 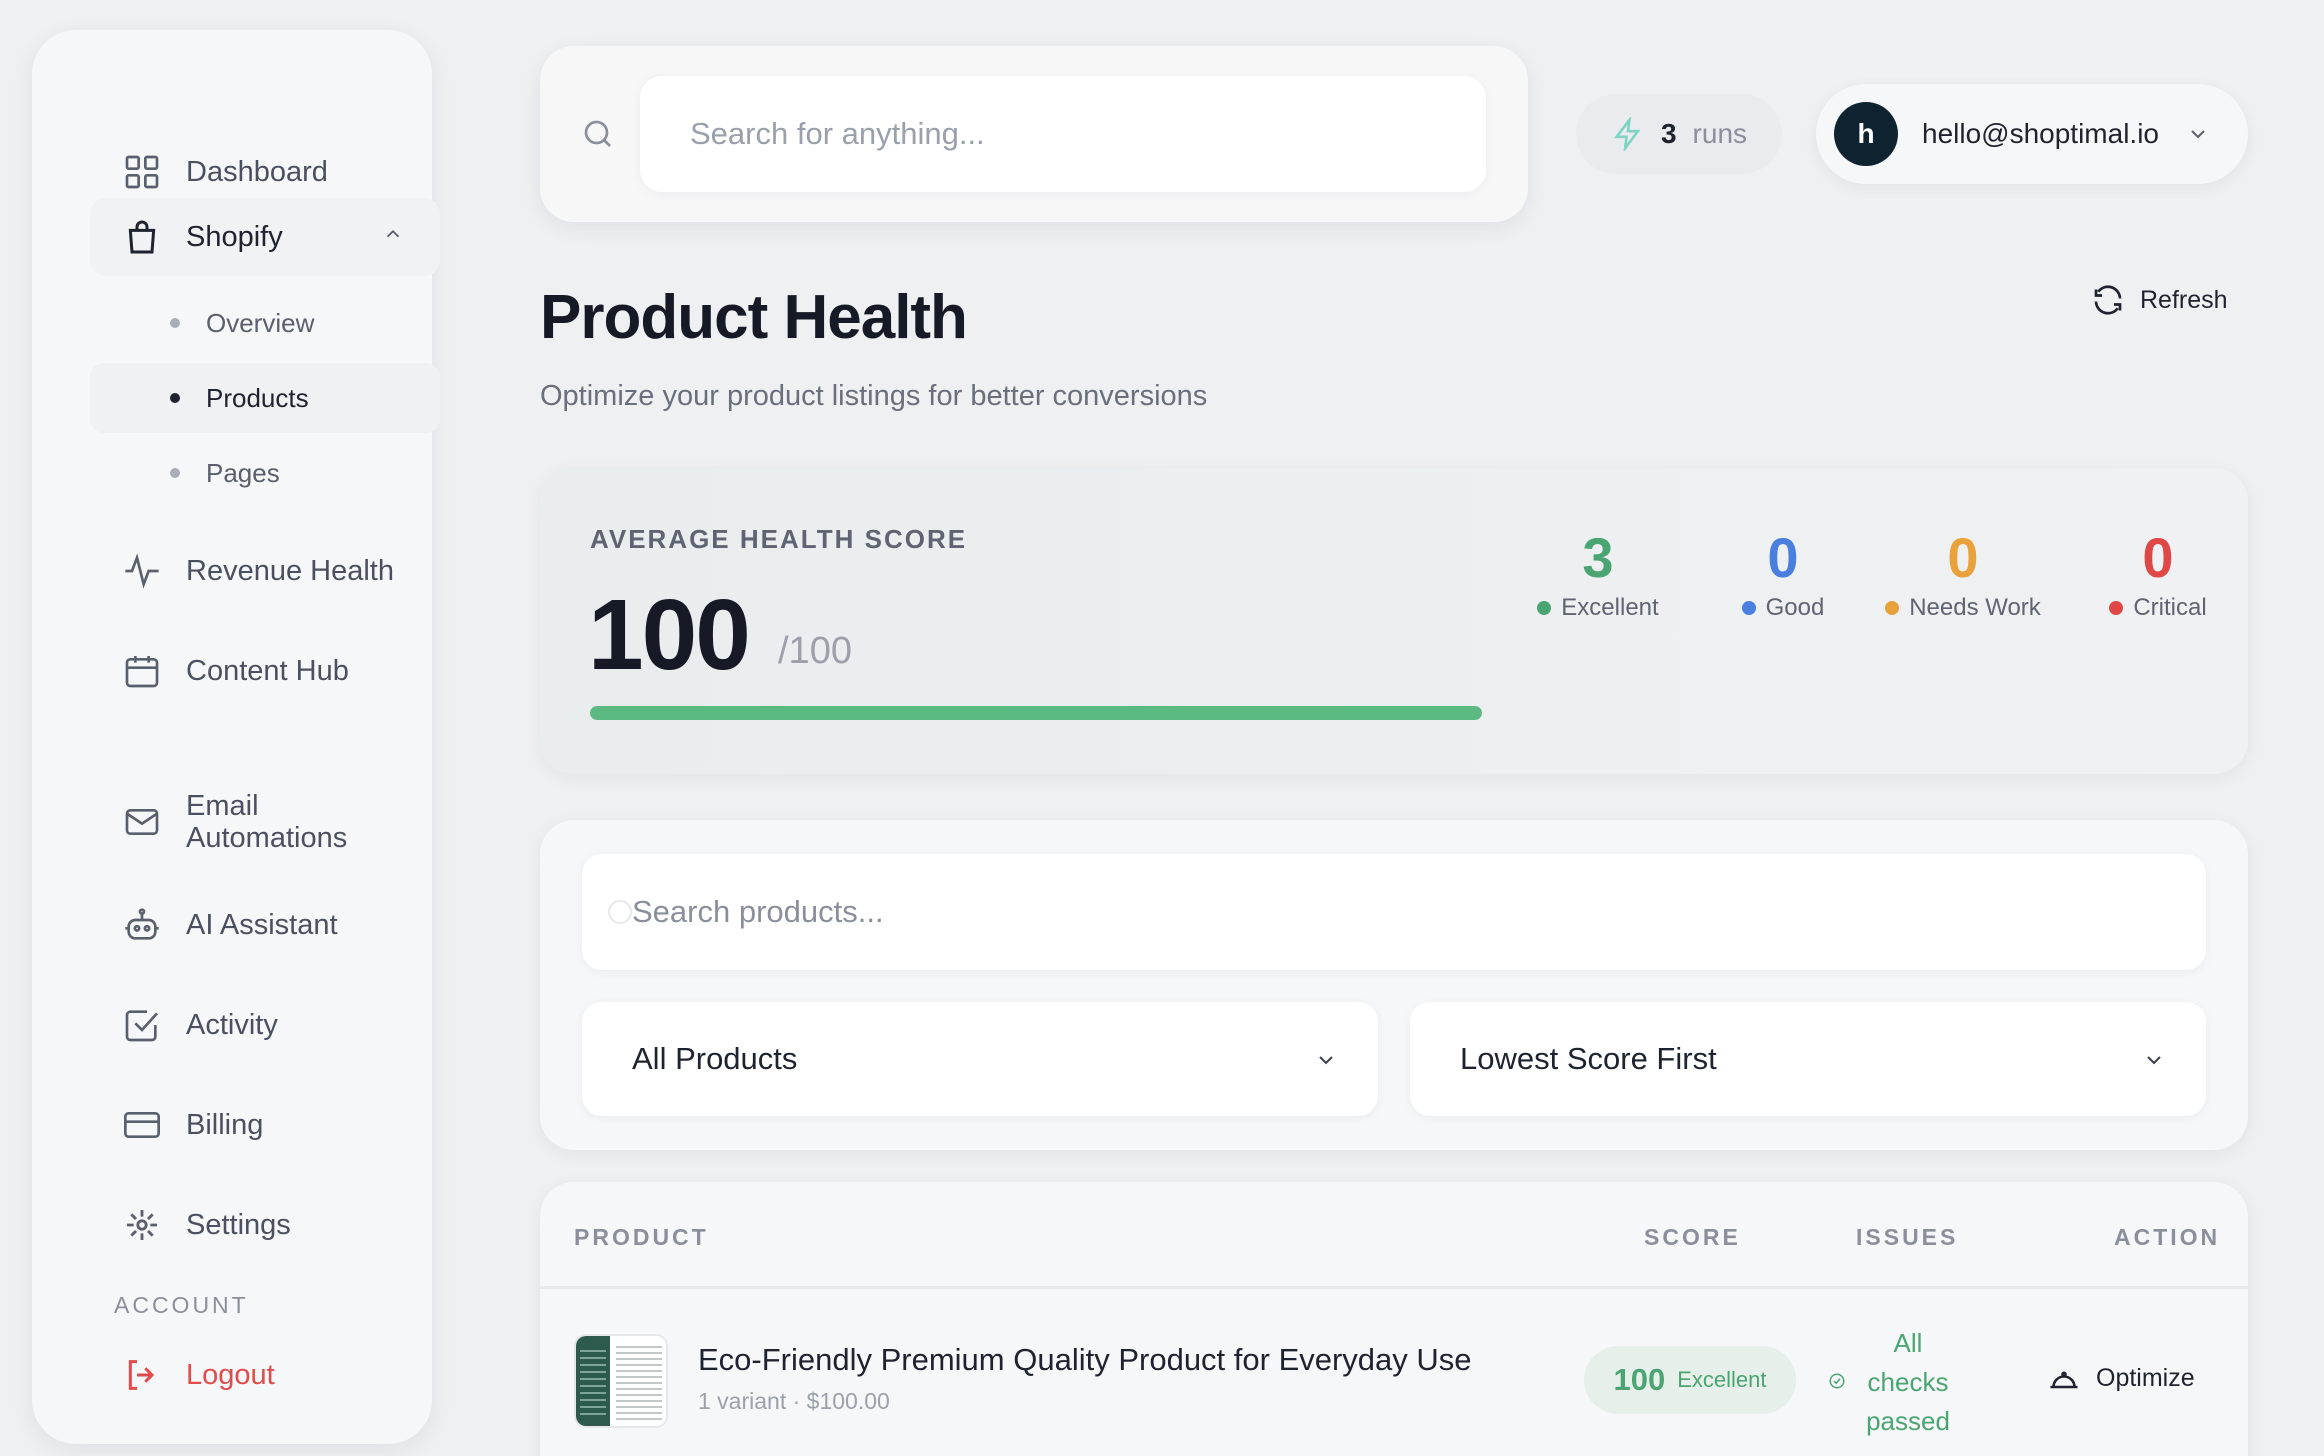 I want to click on stat-label: Excellent, so click(x=1610, y=607).